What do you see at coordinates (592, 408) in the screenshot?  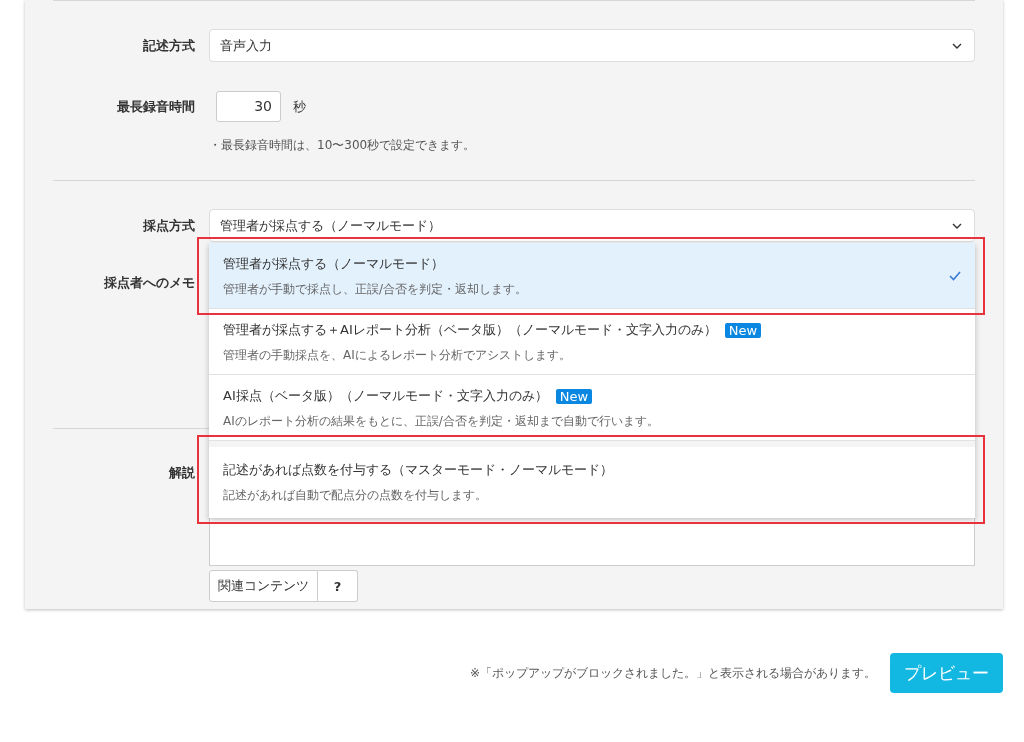 I see `dropdown-option: AI採点（ベータ版）（ノーマルモード・文字入力のみ） New AIのレポート分析の結果をもとに、正誤/合否を判定・返却まで自動で行います。` at bounding box center [592, 408].